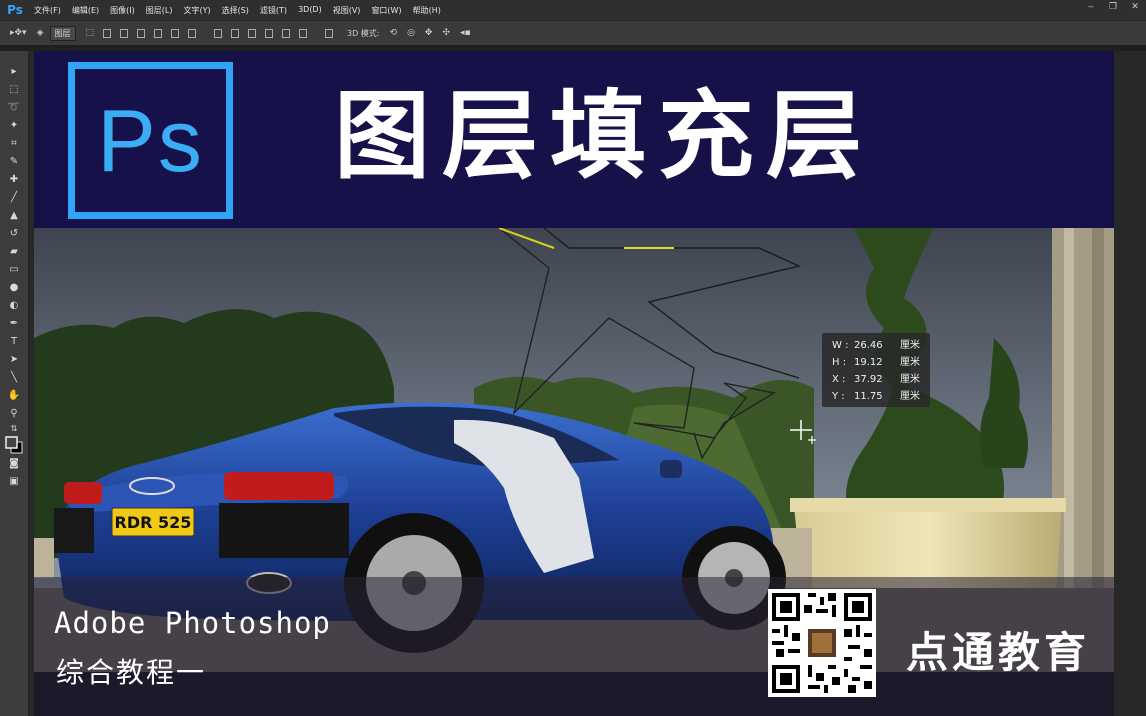 This screenshot has height=716, width=1146. What do you see at coordinates (427, 10) in the screenshot?
I see `menu-help: 帮助(H)` at bounding box center [427, 10].